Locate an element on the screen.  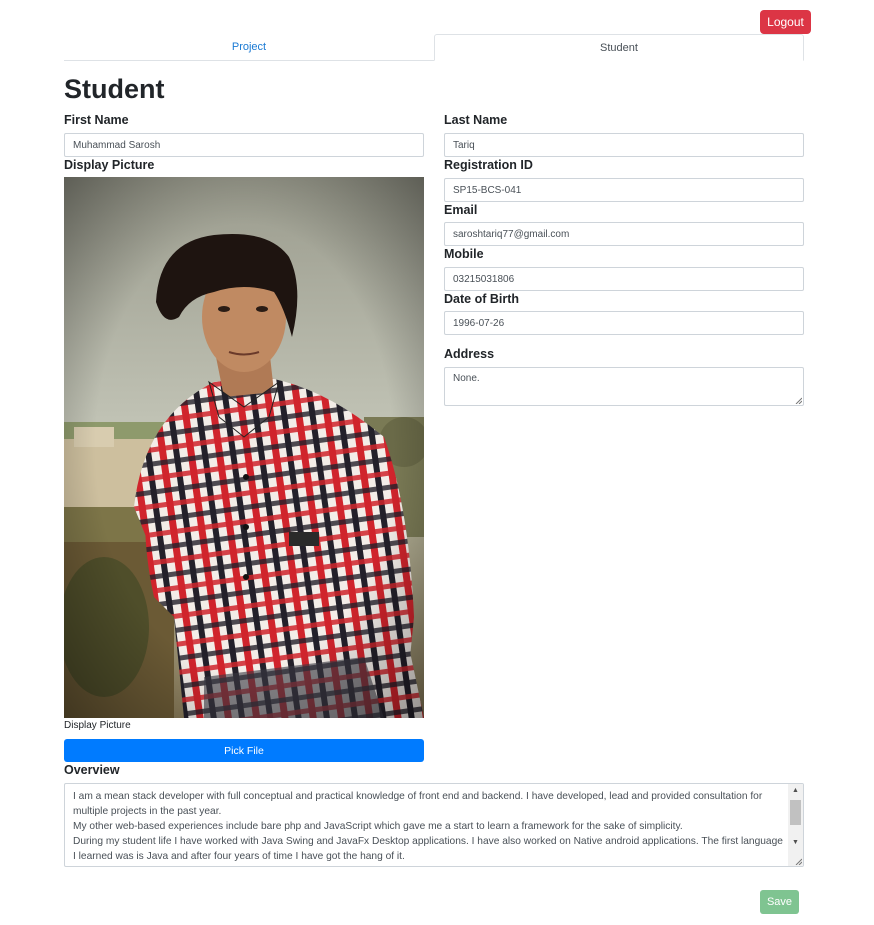
page-title: Student is located at coordinates (114, 89).